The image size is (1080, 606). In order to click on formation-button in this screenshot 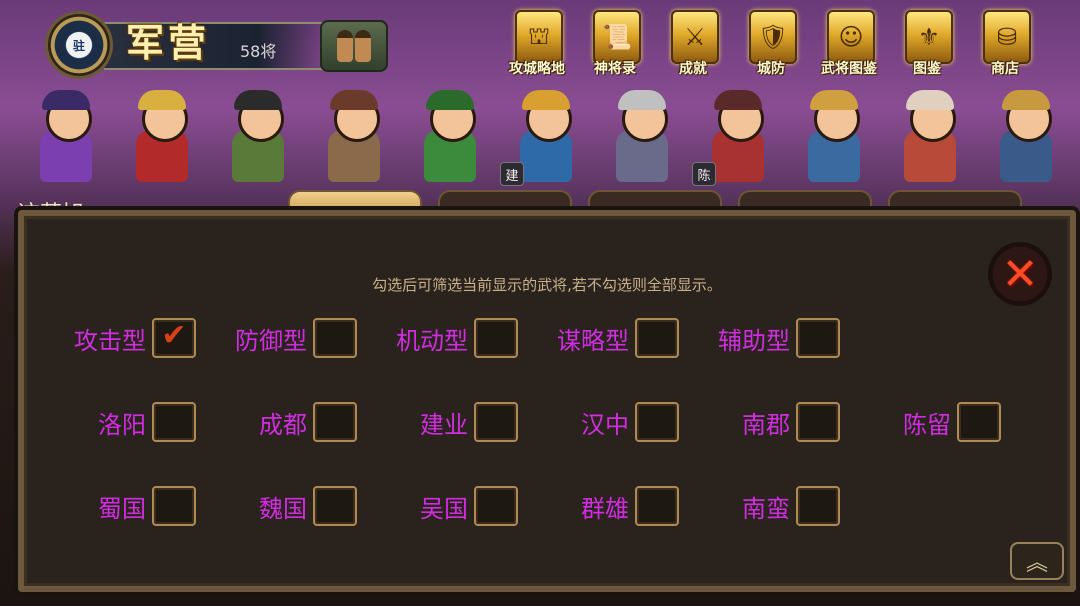, I will do `click(354, 46)`.